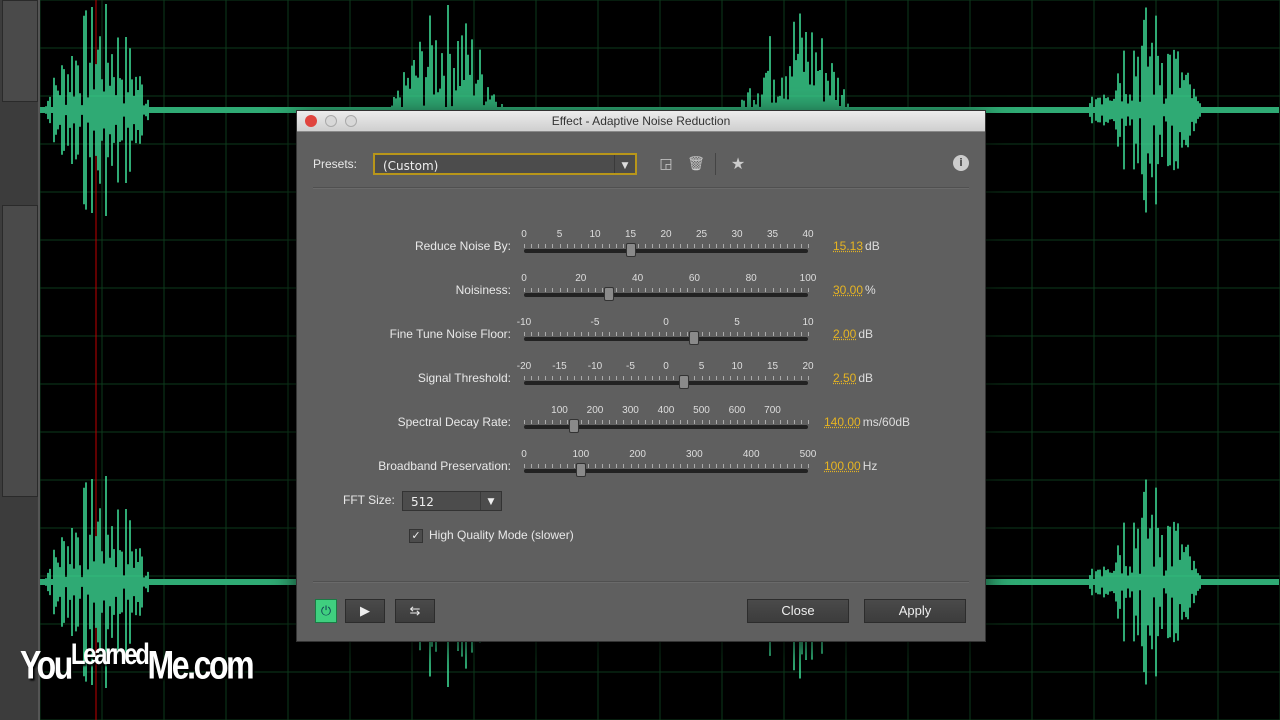 This screenshot has width=1280, height=720. I want to click on vertical-scrollbar, so click(20, 351).